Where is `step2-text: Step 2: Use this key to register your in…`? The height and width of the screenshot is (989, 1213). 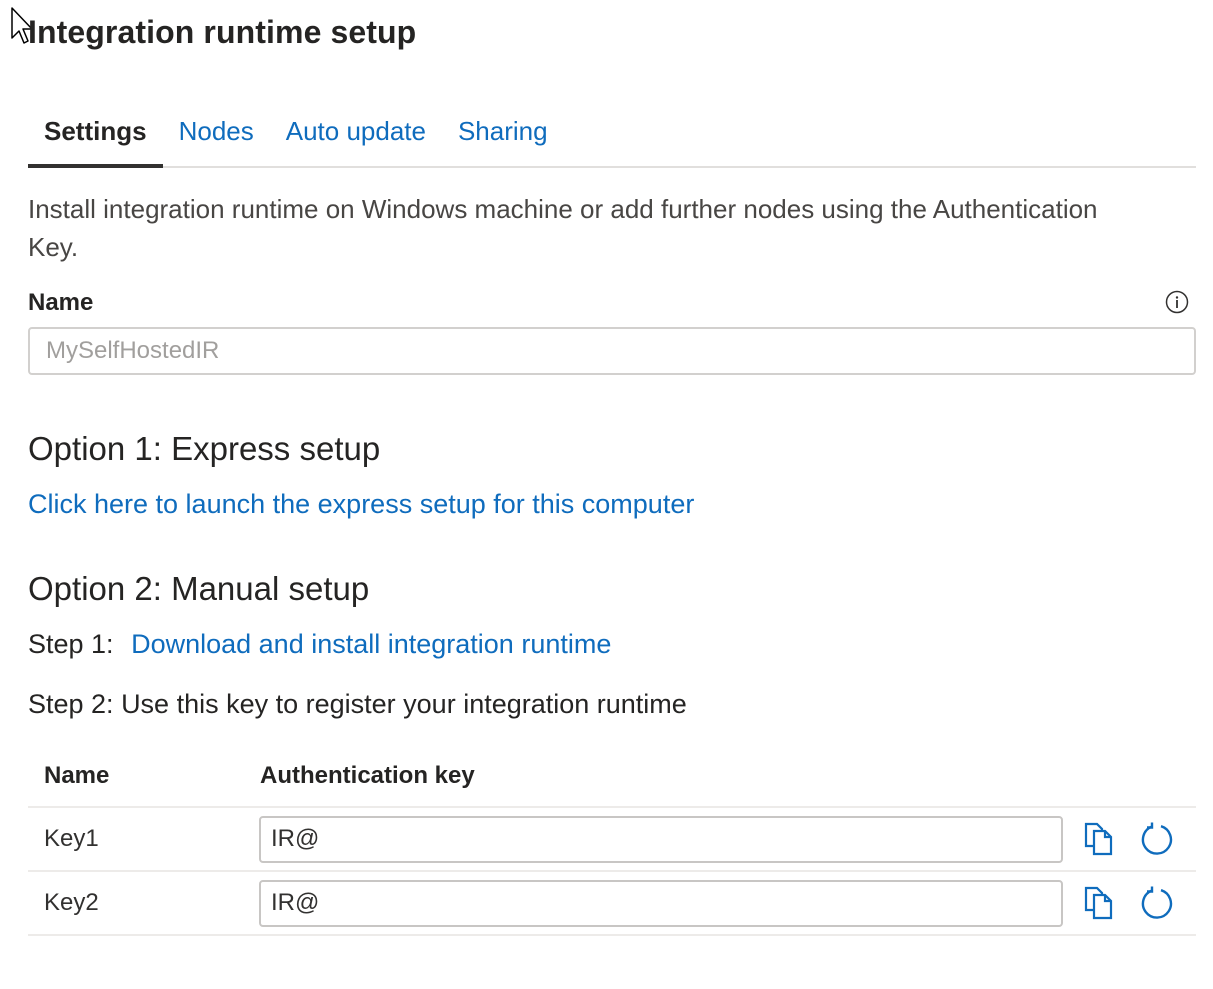
step2-text: Step 2: Use this key to register your in… is located at coordinates (357, 704).